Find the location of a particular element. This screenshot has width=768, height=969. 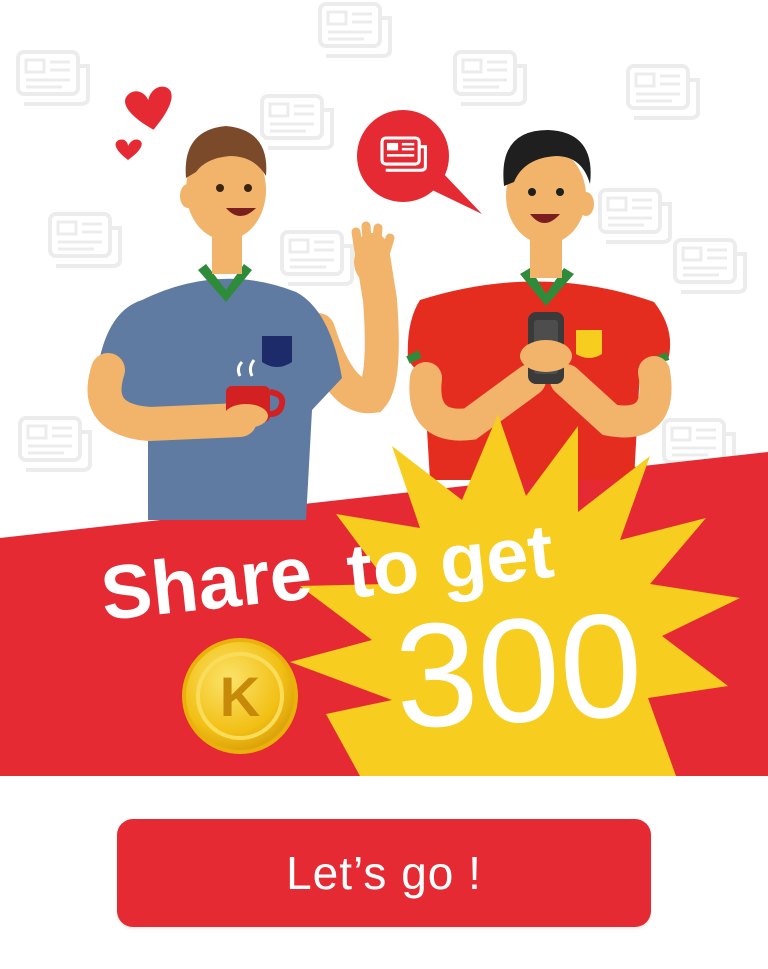

coin-letter: K is located at coordinates (240, 696).